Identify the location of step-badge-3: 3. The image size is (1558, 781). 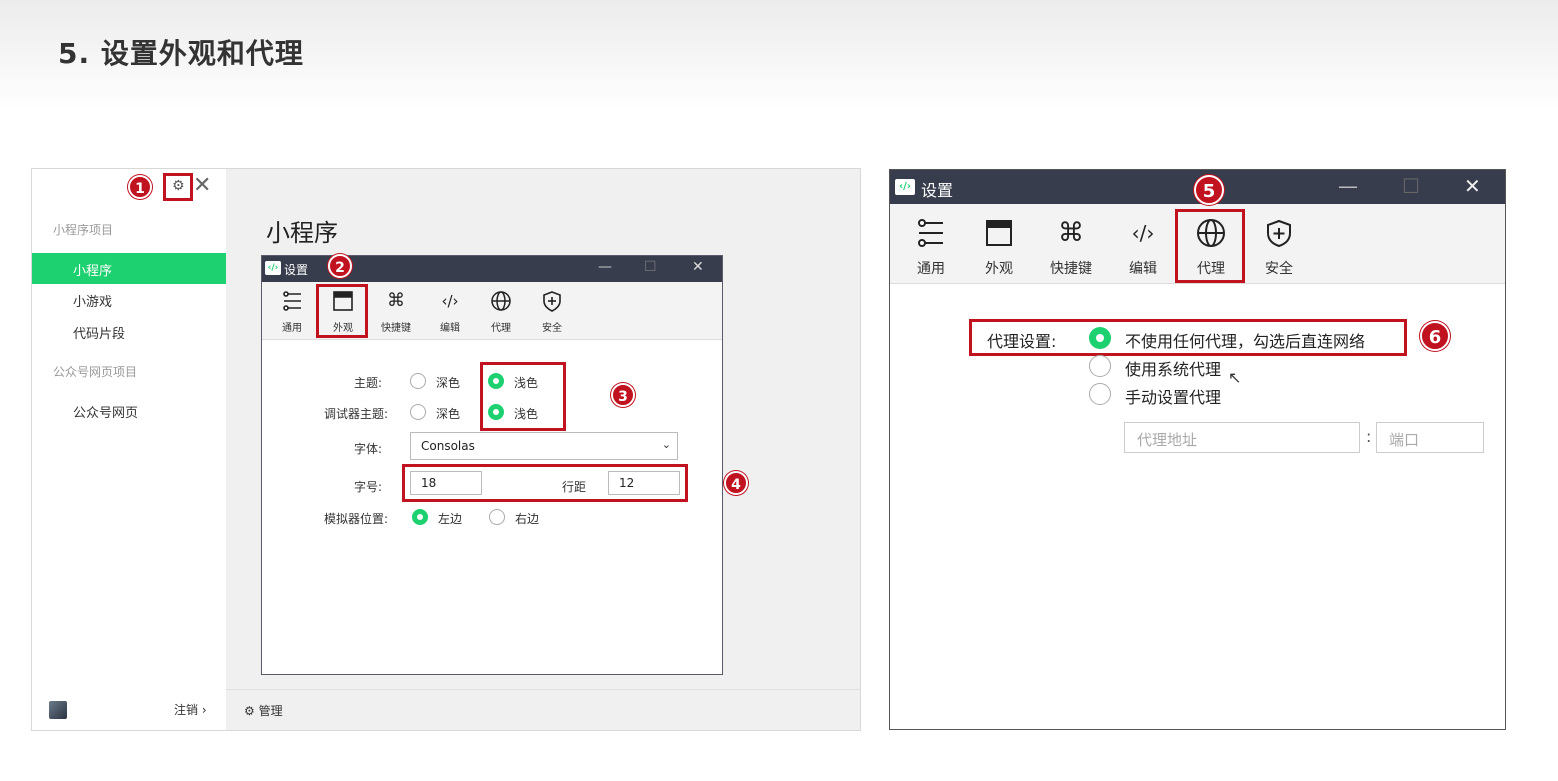
(623, 395).